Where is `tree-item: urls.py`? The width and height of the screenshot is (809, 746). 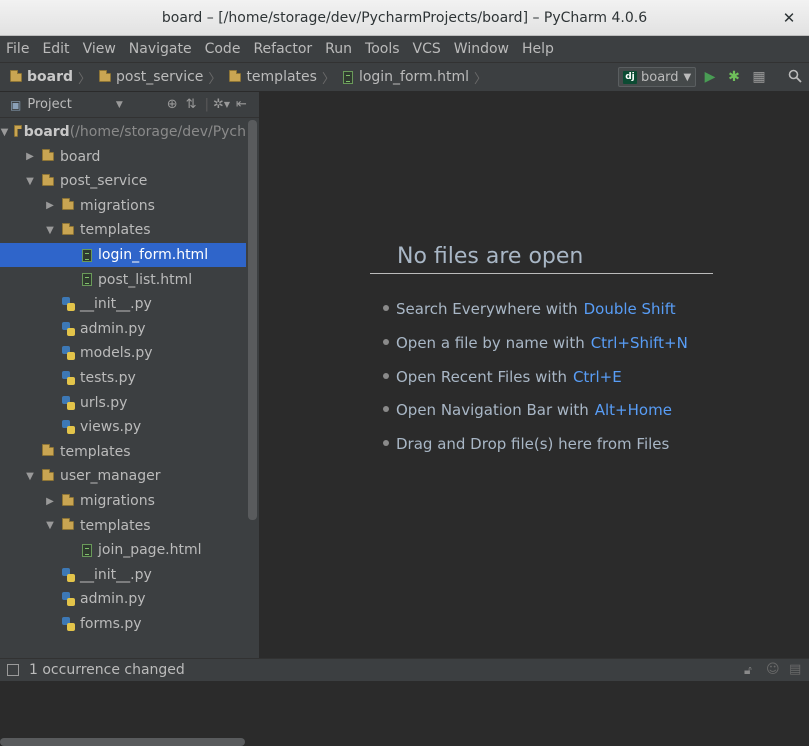 tree-item: urls.py is located at coordinates (123, 403).